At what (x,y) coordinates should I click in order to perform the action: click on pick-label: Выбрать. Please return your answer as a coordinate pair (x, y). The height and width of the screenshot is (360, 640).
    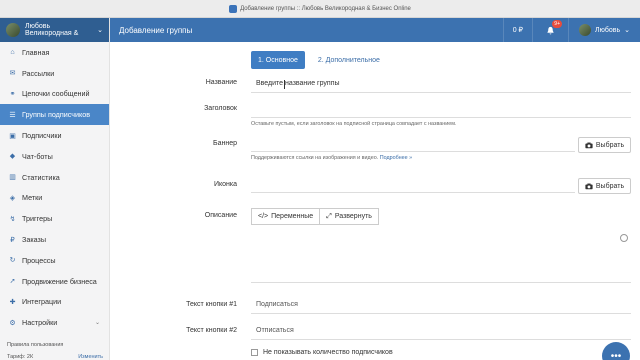
    Looking at the image, I should click on (610, 186).